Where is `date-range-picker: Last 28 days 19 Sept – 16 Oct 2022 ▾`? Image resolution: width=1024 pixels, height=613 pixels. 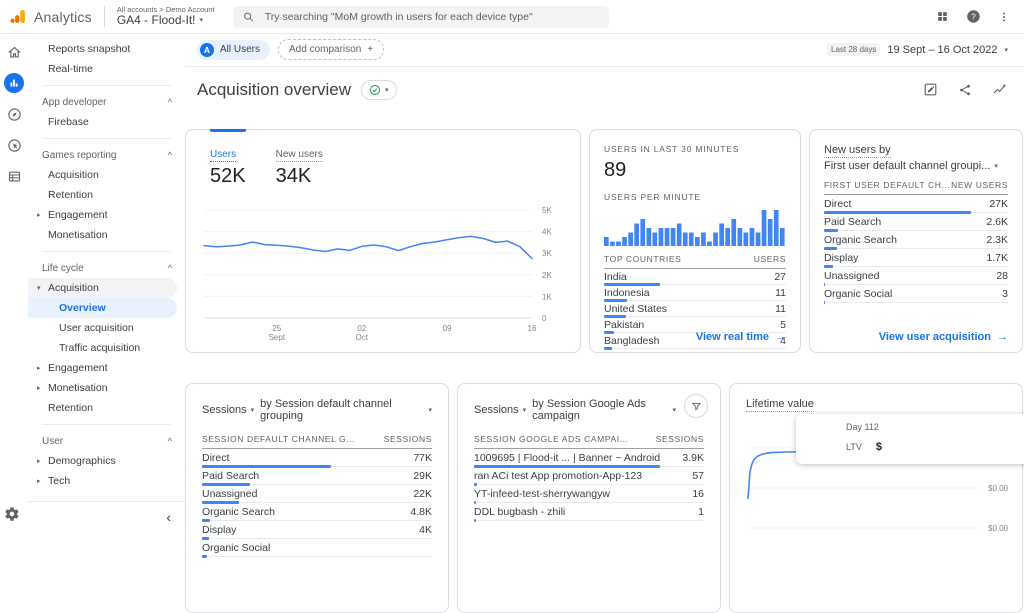
date-range-picker: Last 28 days 19 Sept – 16 Oct 2022 ▾ is located at coordinates (917, 49).